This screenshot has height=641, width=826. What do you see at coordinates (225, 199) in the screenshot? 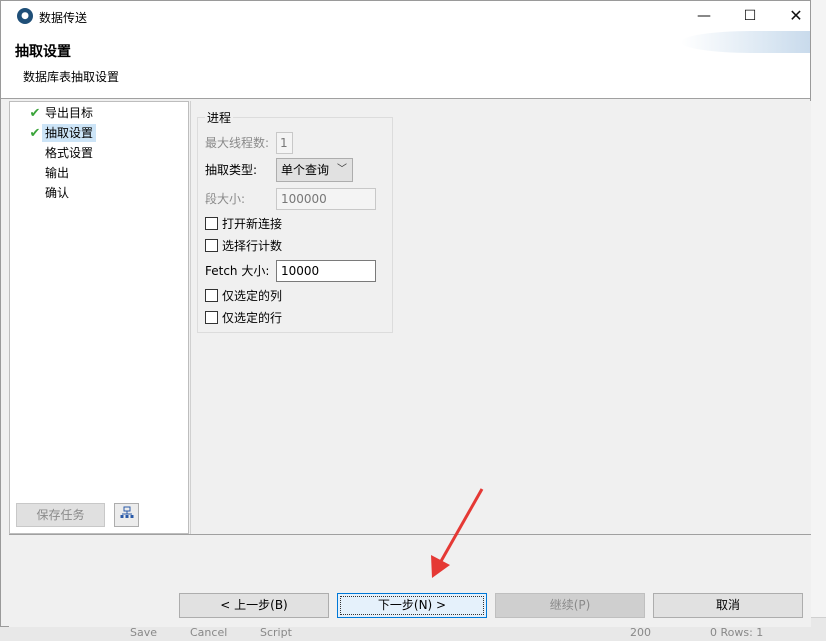
I see `segment-size-label: 段大小:` at bounding box center [225, 199].